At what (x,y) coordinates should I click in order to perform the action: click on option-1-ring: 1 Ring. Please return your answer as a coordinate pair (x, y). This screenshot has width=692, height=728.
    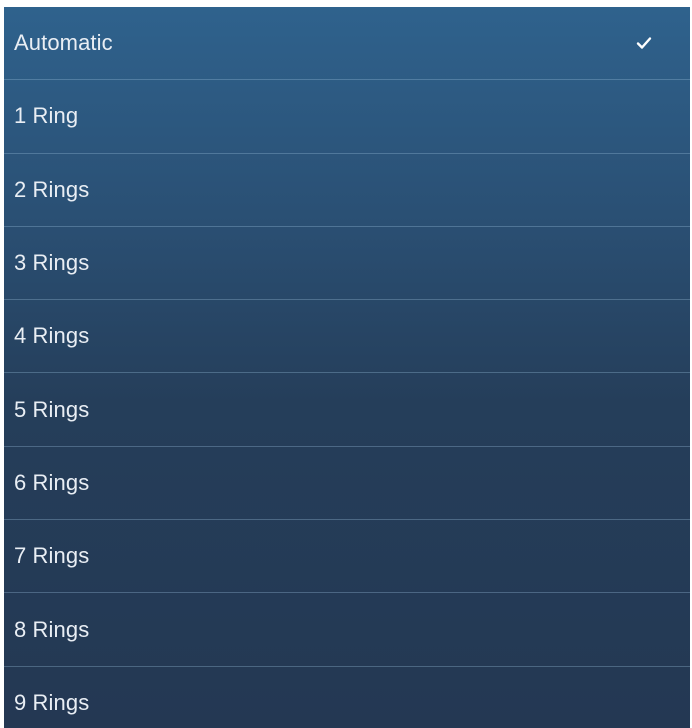
    Looking at the image, I should click on (347, 117).